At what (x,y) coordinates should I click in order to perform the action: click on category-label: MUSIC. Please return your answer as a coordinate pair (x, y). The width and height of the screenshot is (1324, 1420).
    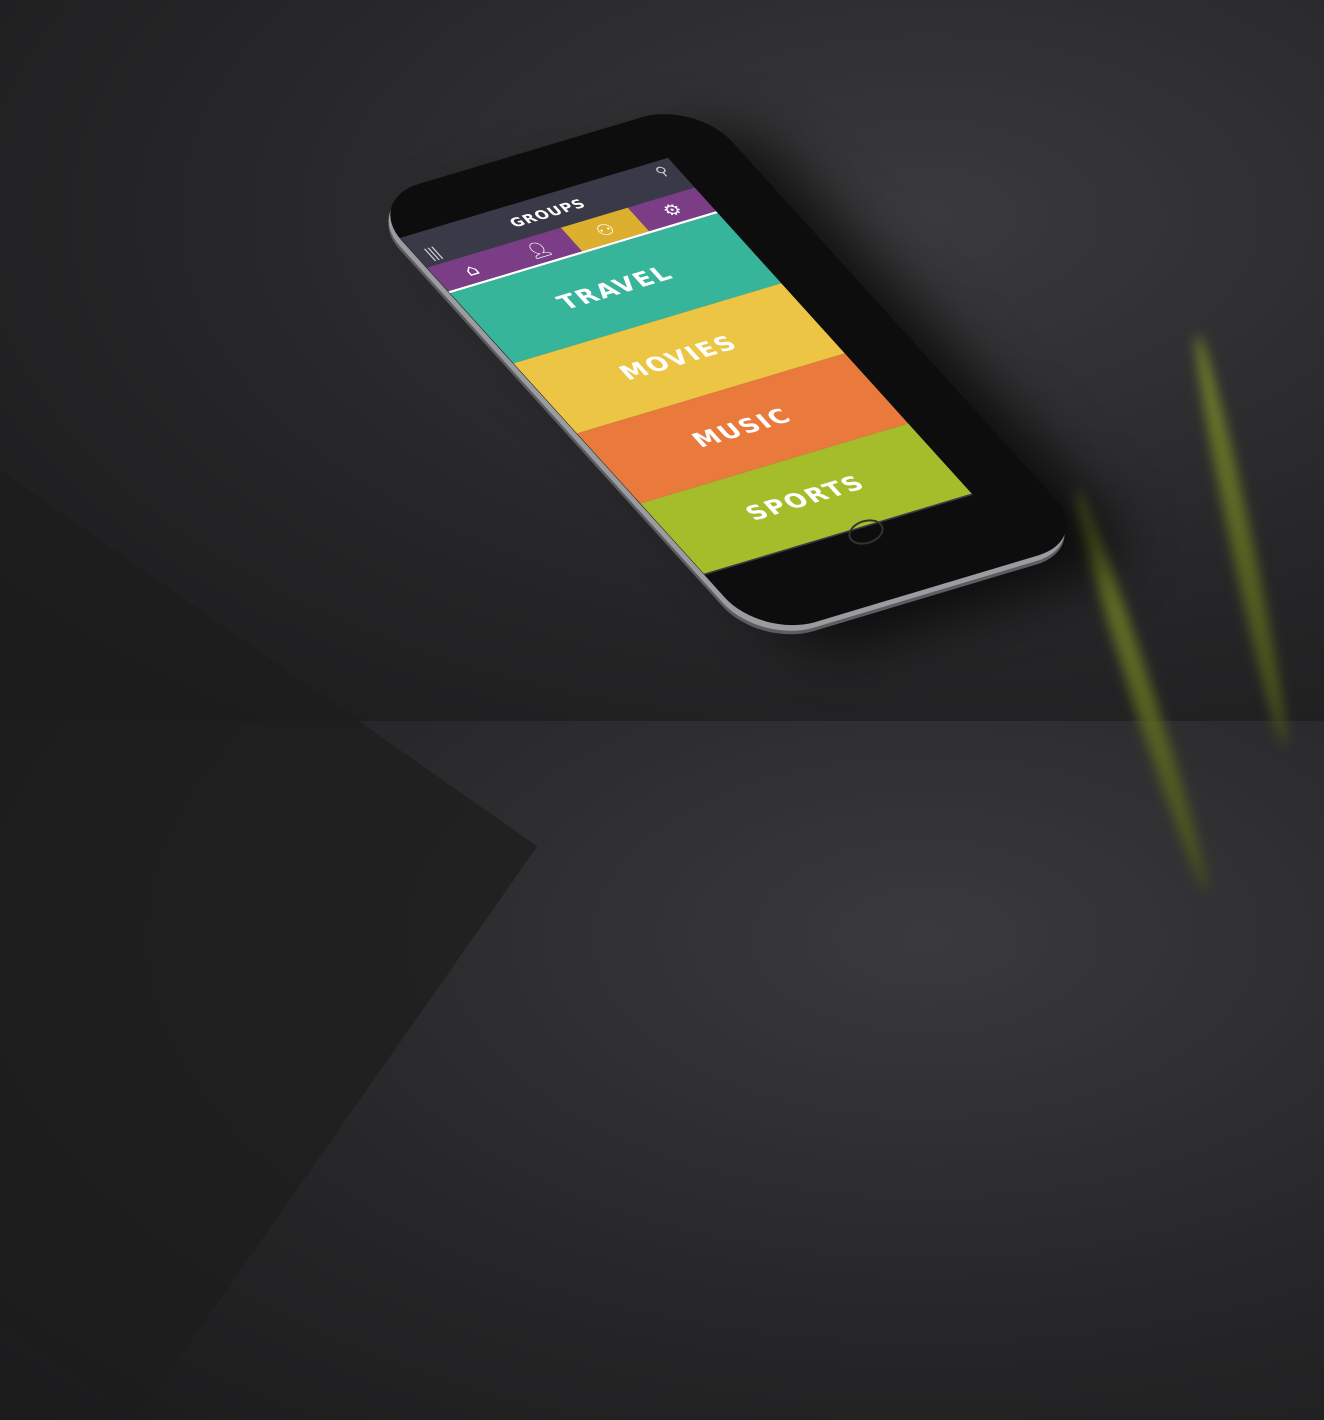
    Looking at the image, I should click on (742, 428).